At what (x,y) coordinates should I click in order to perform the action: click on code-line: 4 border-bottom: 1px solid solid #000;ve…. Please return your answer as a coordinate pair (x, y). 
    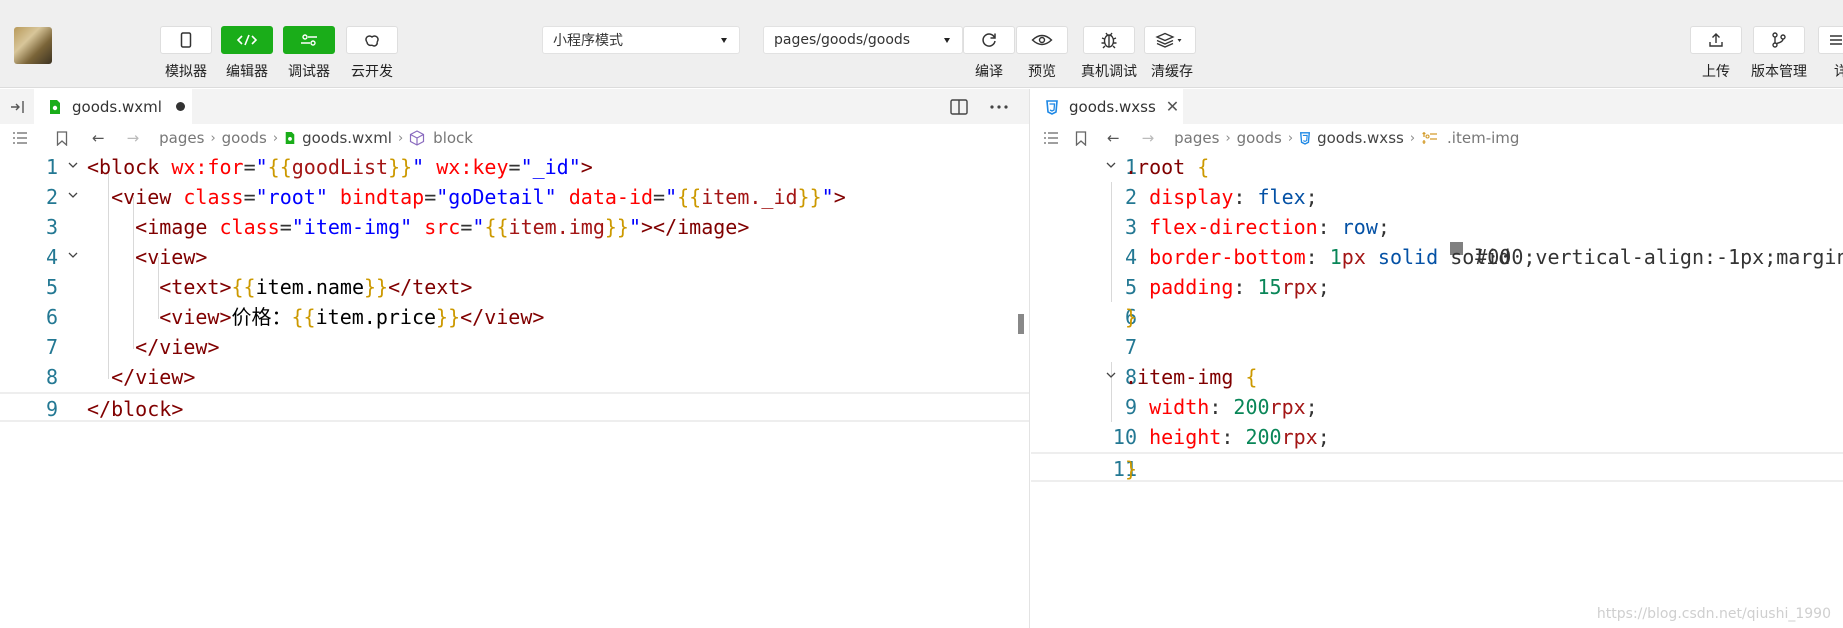
    Looking at the image, I should click on (1437, 257).